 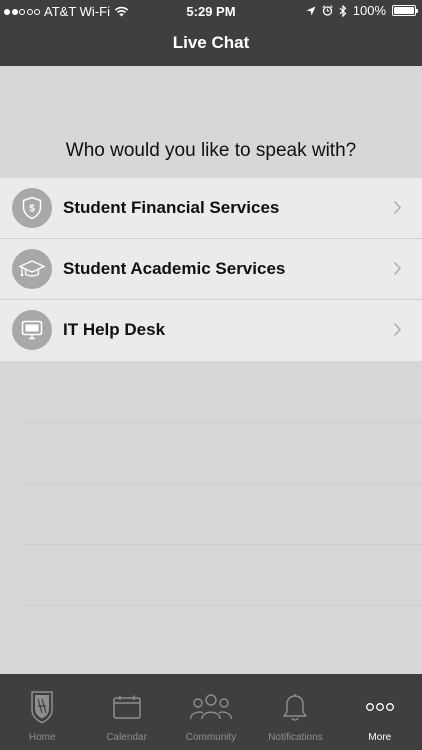 What do you see at coordinates (127, 707) in the screenshot?
I see `calendar-icon` at bounding box center [127, 707].